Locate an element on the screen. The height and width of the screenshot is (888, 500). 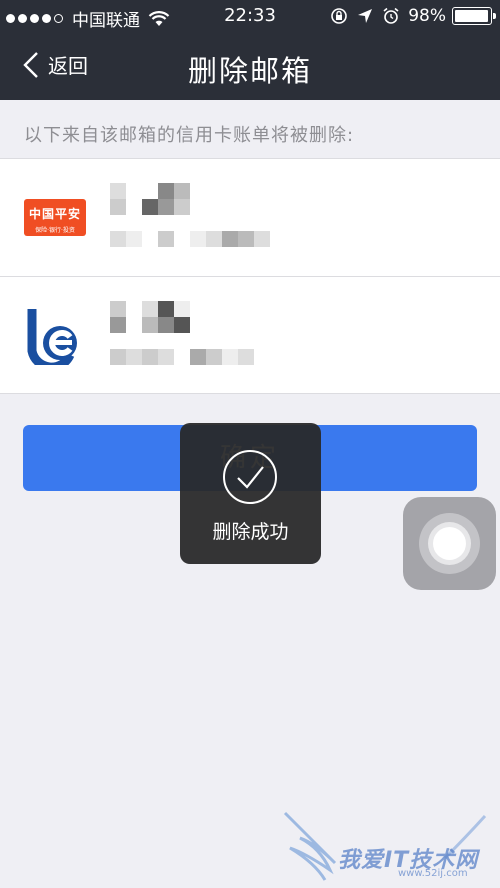
ping-an-logo: 中国平安 保险·银行·投资 is located at coordinates (55, 217).